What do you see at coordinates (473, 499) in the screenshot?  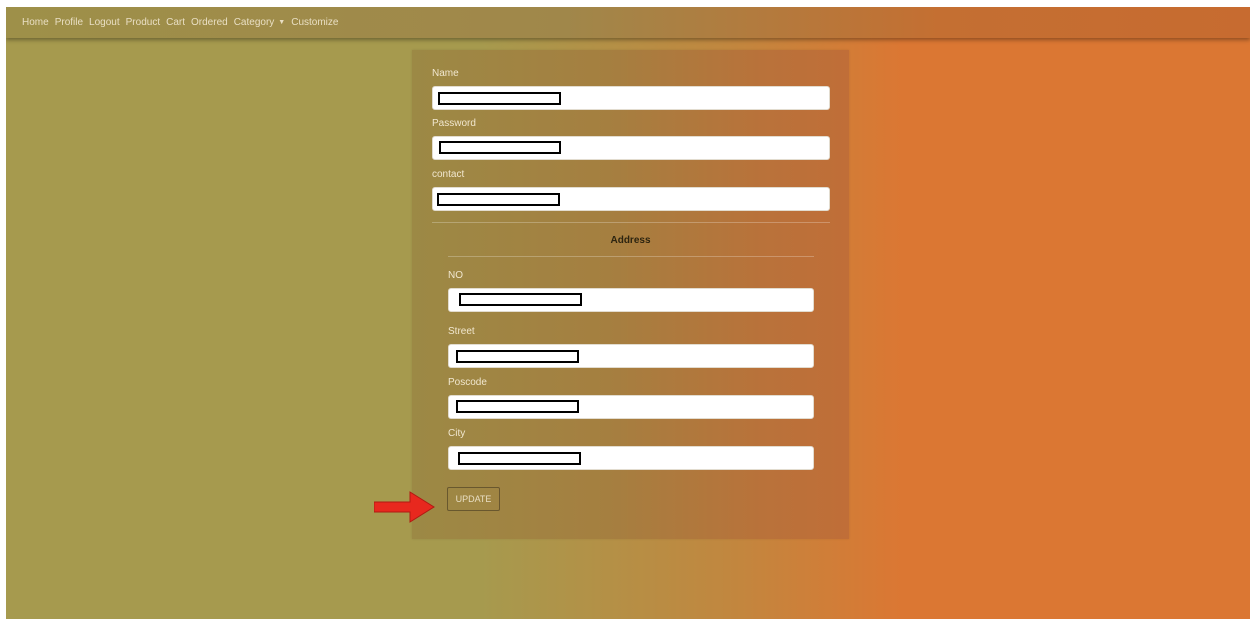 I see `update-button: UPDATE` at bounding box center [473, 499].